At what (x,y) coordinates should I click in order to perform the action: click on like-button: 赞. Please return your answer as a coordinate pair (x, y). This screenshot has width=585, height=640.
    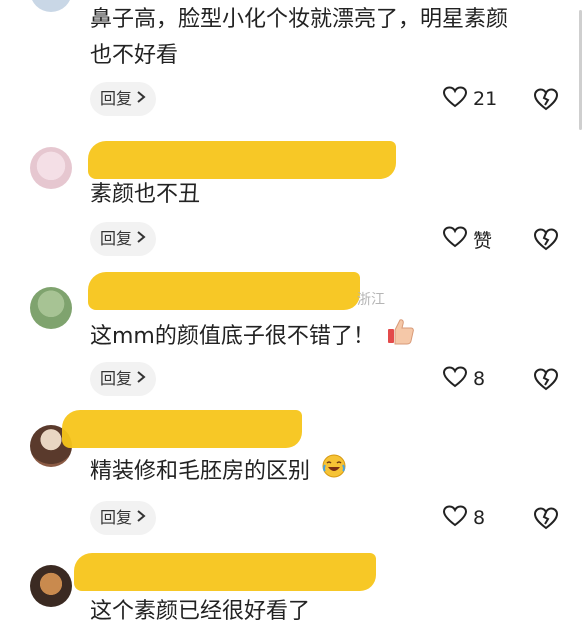
    Looking at the image, I should click on (467, 239).